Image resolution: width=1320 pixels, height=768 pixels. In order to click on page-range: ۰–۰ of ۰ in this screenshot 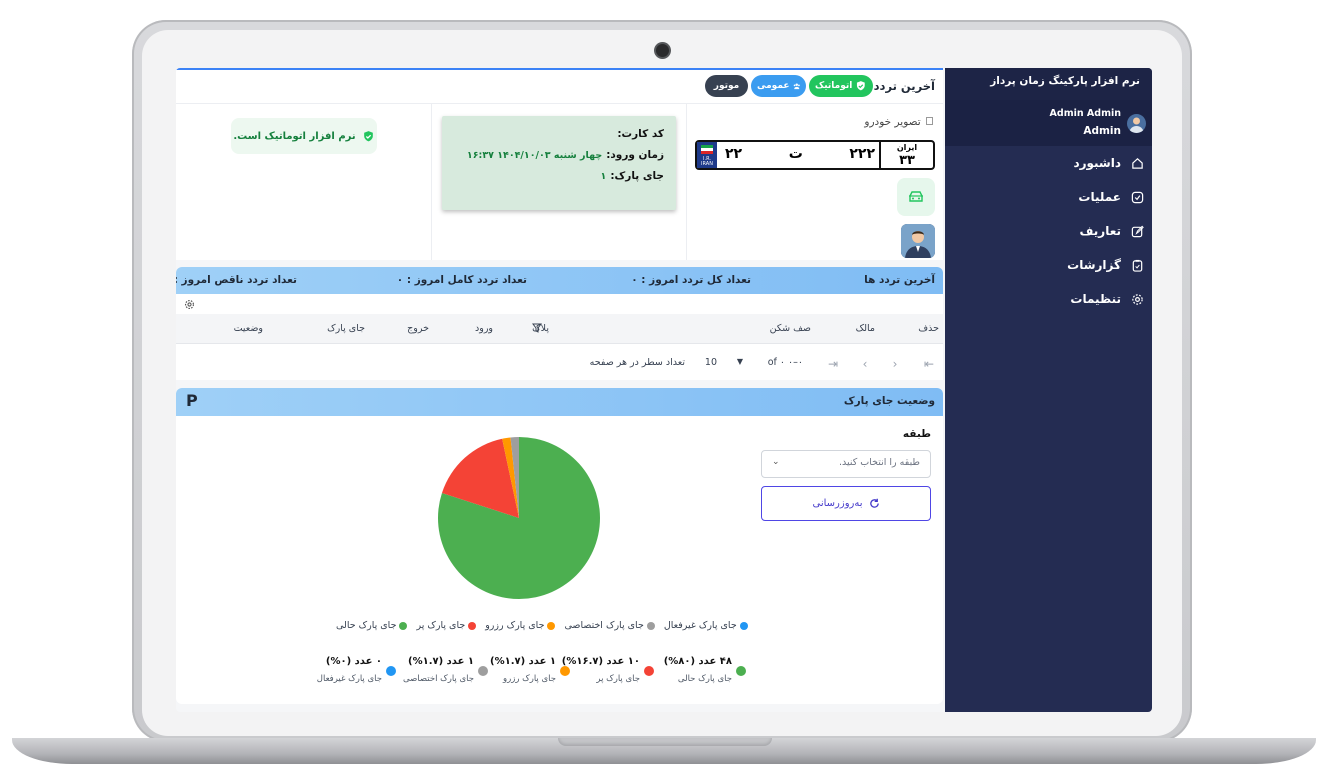, I will do `click(785, 362)`.